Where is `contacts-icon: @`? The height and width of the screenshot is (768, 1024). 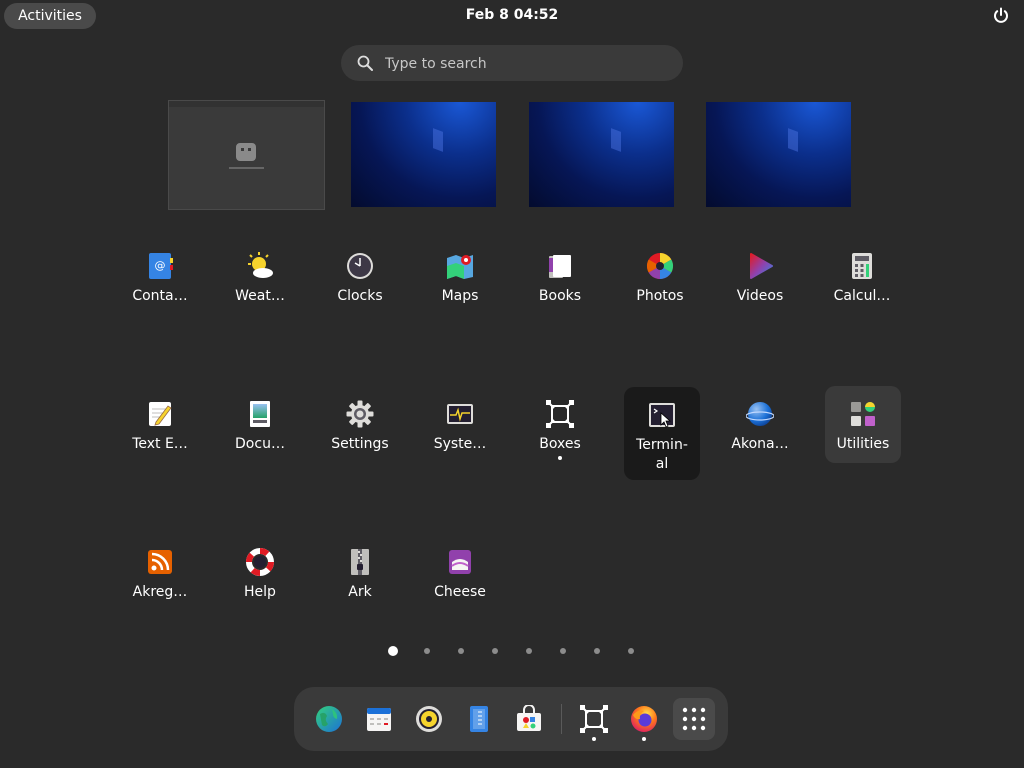
contacts-icon: @ is located at coordinates (161, 266).